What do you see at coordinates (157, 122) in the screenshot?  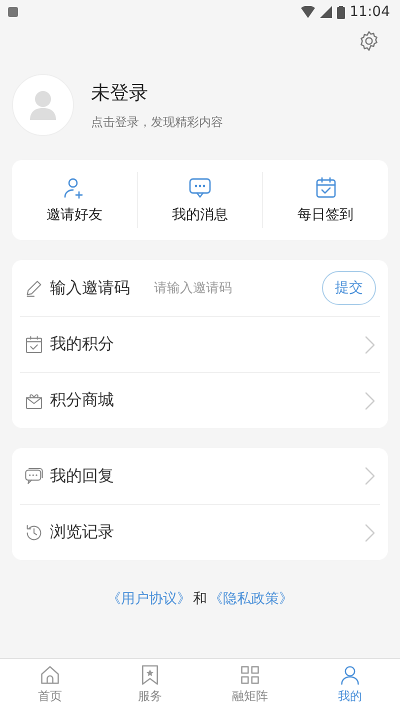 I see `login-hint: 点击登录，发现精彩内容` at bounding box center [157, 122].